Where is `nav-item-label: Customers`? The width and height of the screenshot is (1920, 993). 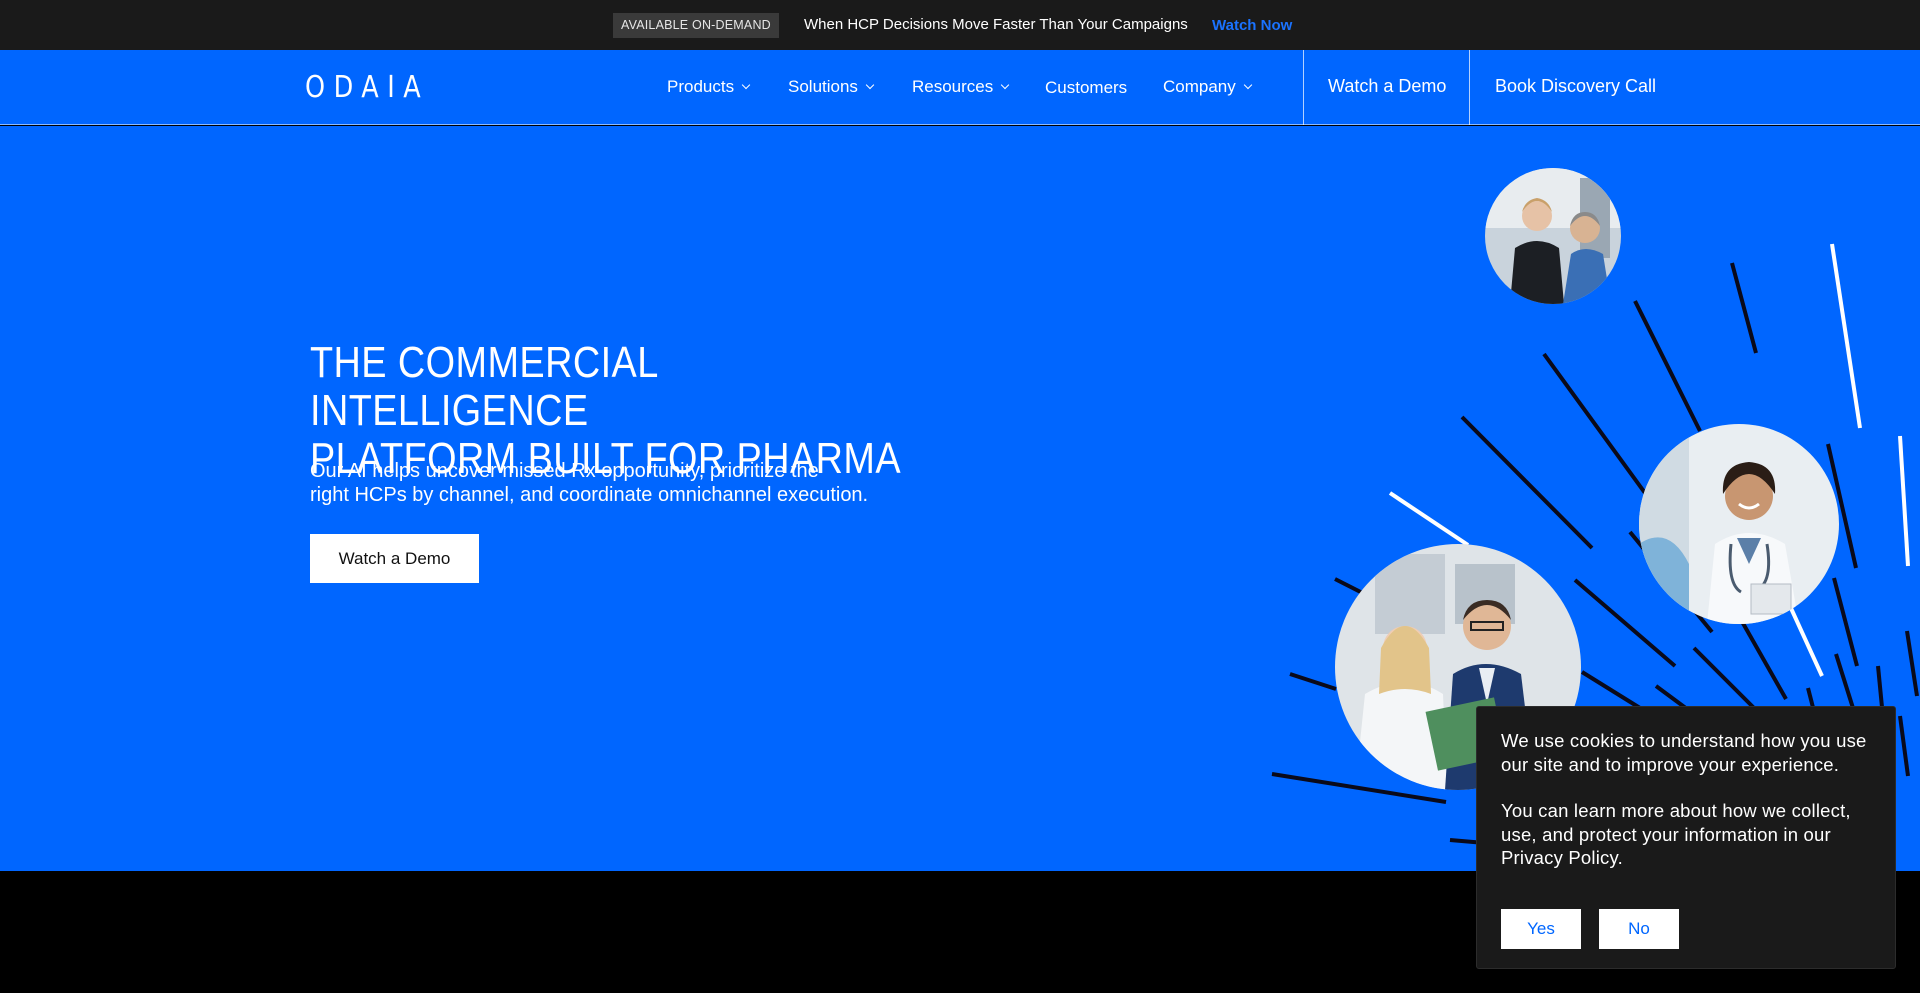
nav-item-label: Customers is located at coordinates (1086, 87).